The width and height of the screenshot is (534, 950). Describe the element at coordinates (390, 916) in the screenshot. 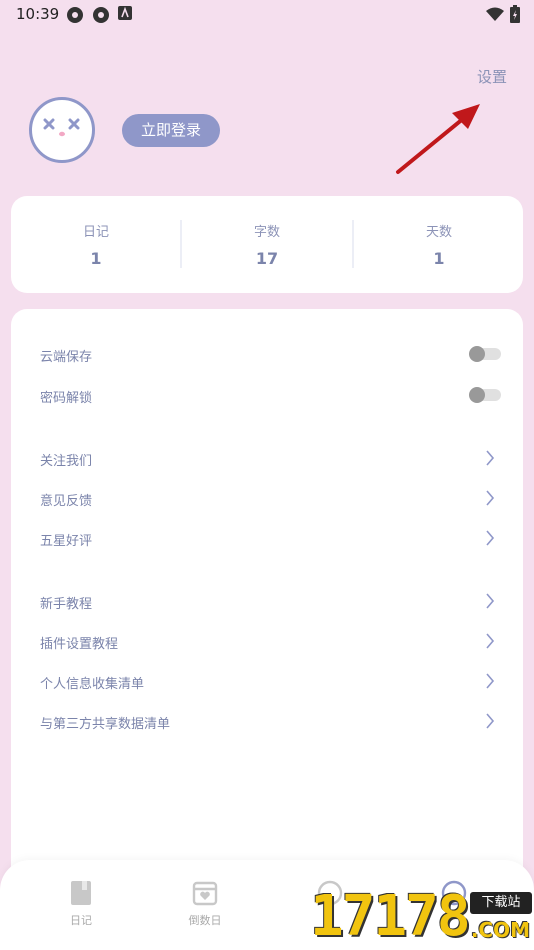

I see `watermark-number: 17178` at that location.